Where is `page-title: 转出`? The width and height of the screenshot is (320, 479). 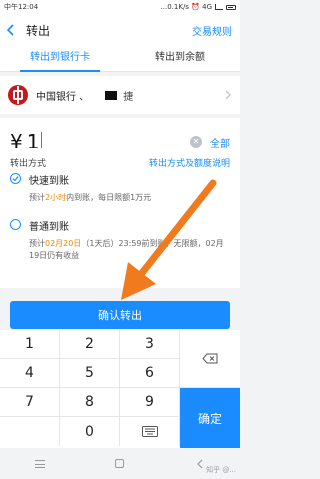 page-title: 转出 is located at coordinates (38, 30).